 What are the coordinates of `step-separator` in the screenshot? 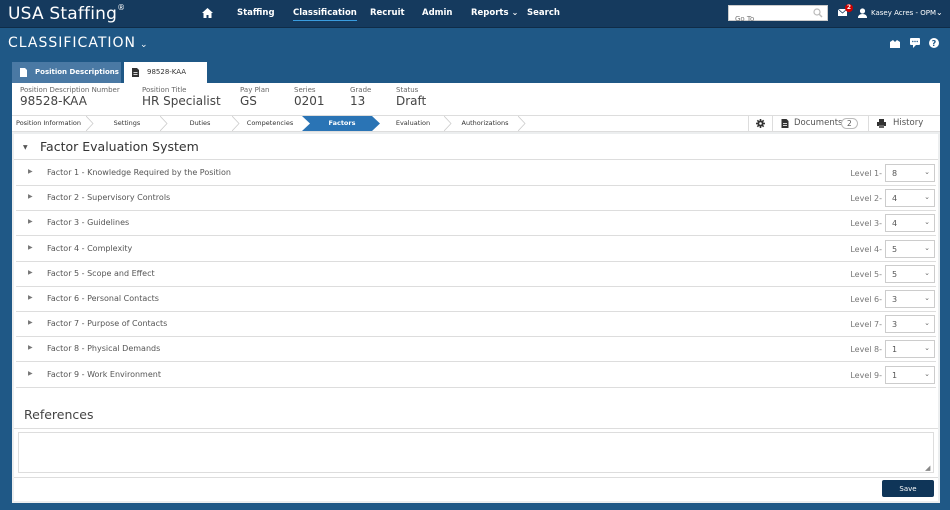 It's located at (236, 123).